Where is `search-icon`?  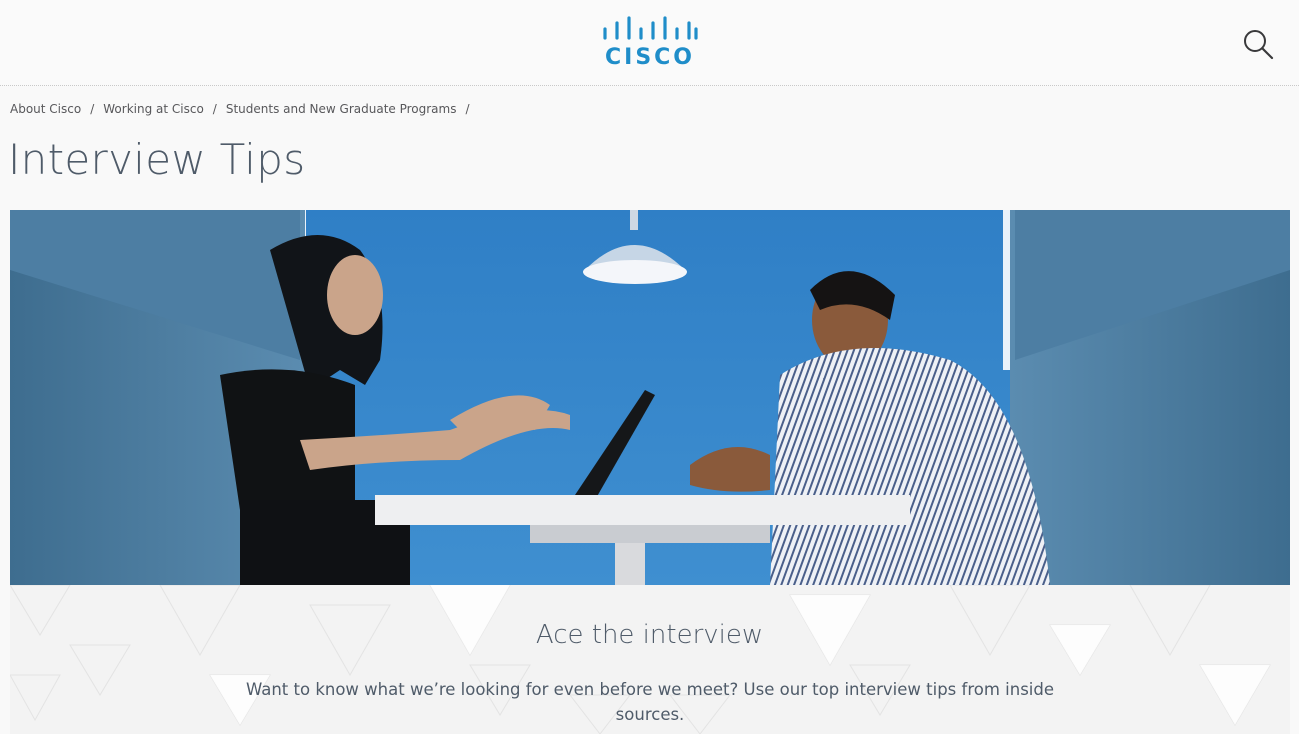
search-icon is located at coordinates (1259, 45).